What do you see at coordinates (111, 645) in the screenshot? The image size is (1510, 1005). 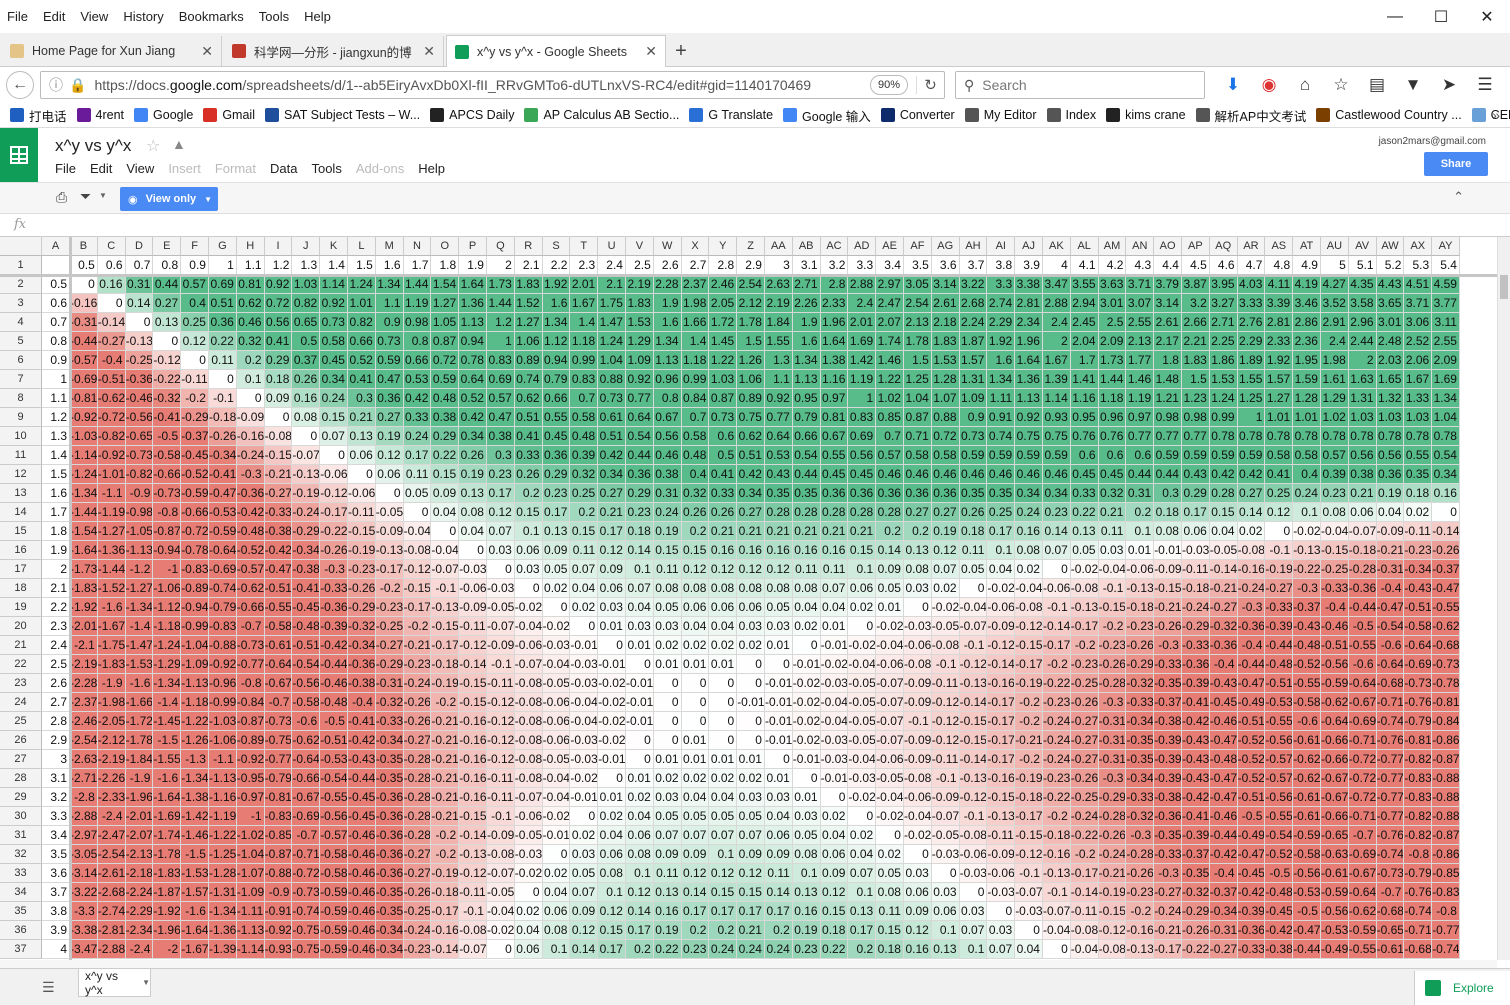 I see `cell: -1.75` at bounding box center [111, 645].